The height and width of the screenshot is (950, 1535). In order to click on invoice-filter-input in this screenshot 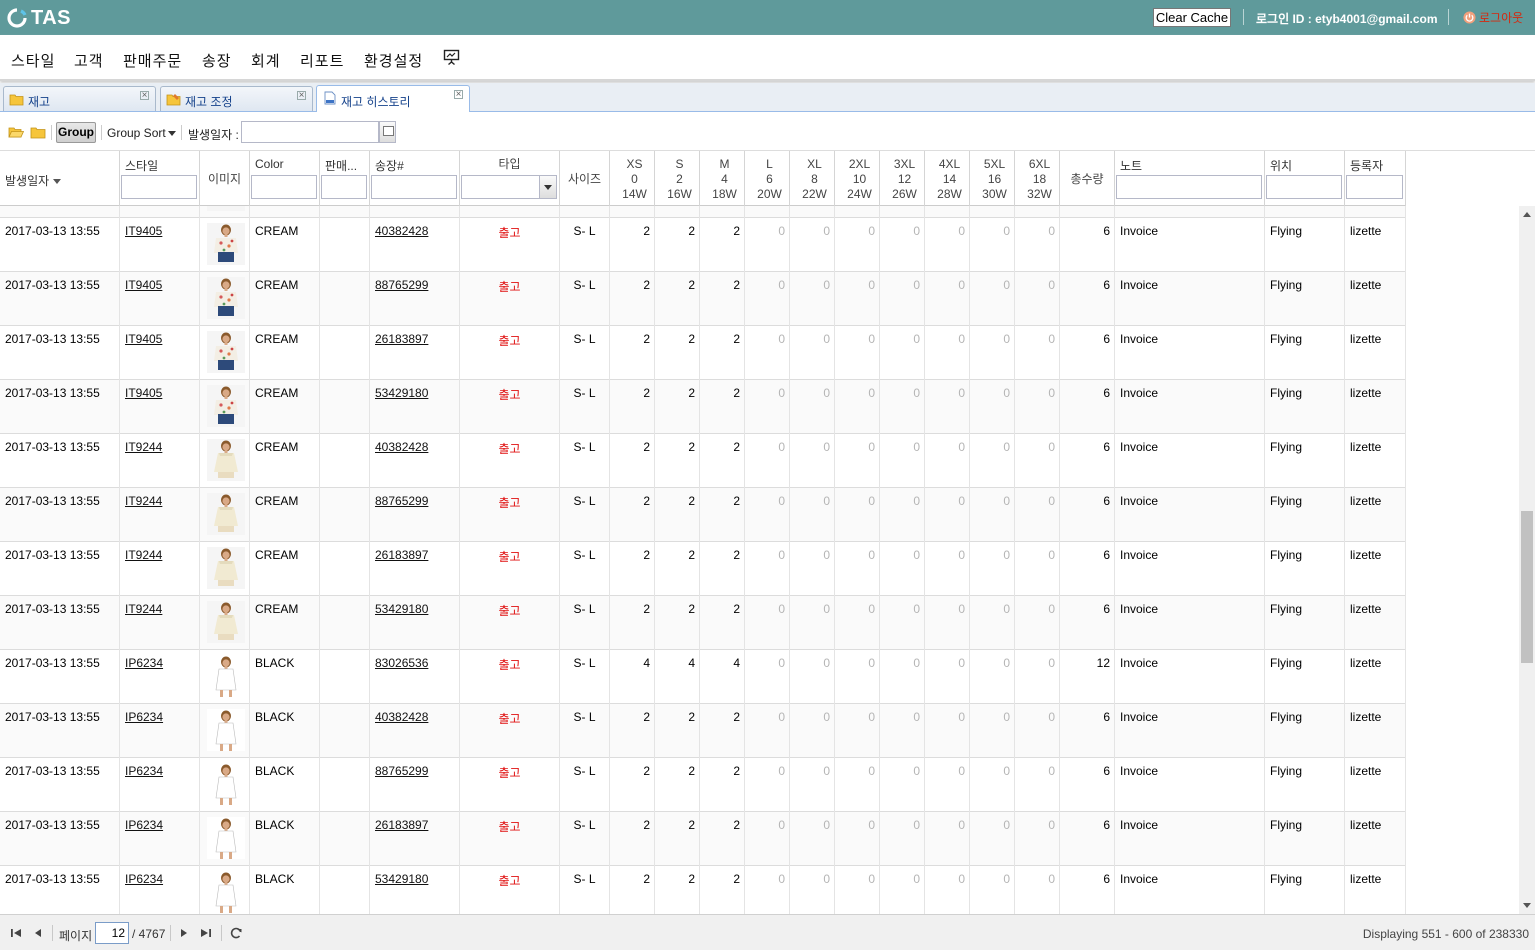, I will do `click(414, 187)`.